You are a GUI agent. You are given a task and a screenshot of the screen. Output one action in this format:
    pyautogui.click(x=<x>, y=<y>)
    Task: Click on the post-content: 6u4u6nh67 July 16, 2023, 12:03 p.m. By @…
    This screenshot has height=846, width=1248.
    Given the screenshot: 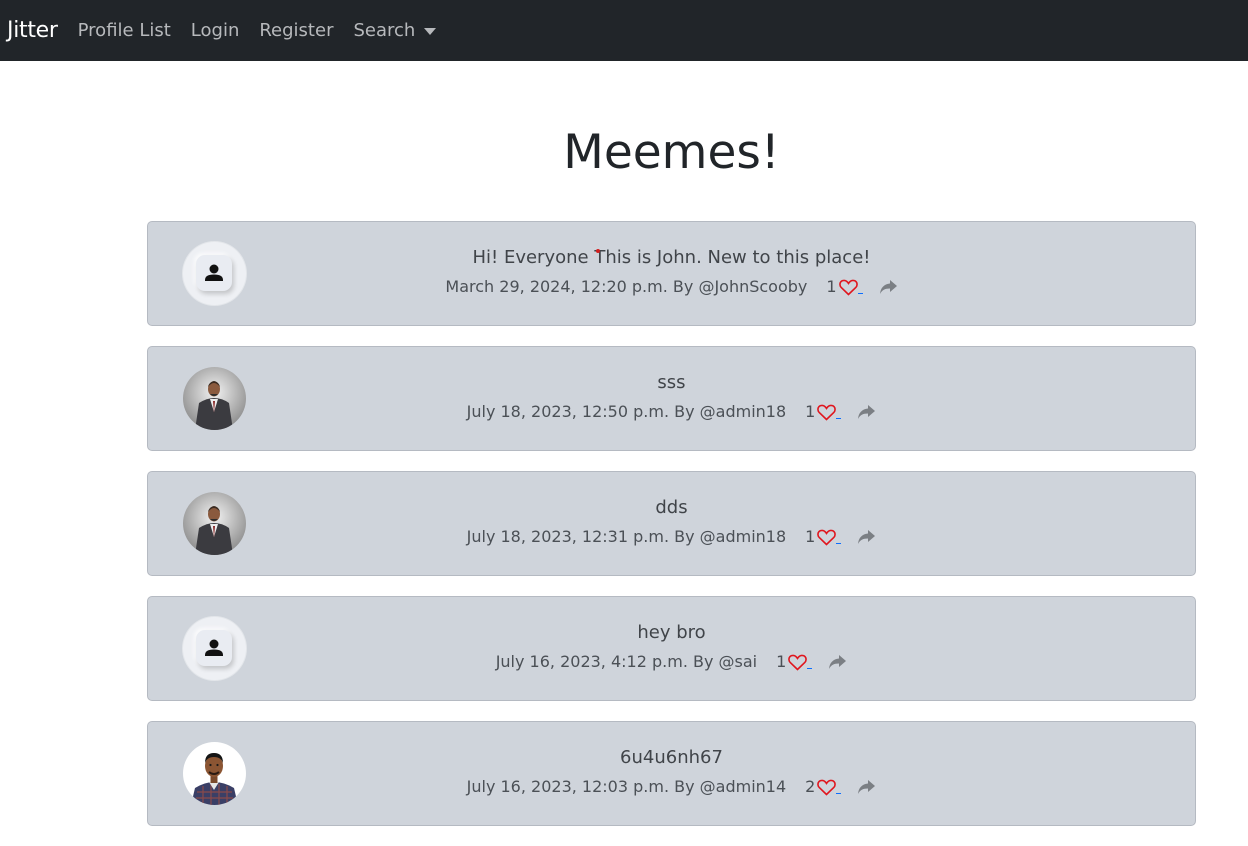 What is the action you would take?
    pyautogui.click(x=671, y=759)
    